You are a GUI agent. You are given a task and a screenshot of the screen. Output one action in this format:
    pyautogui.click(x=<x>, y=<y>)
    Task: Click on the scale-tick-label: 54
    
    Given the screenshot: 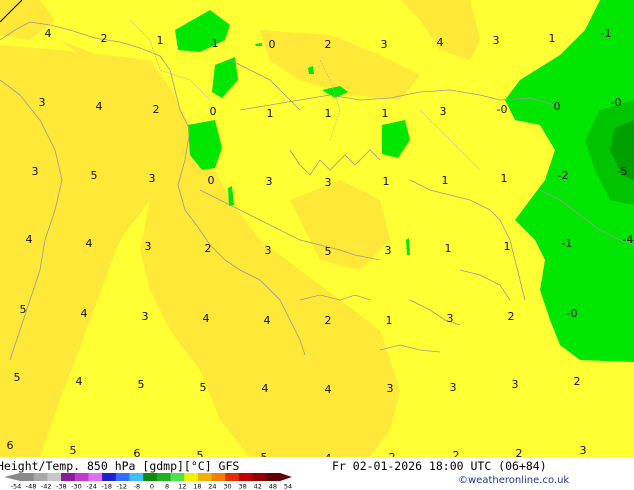 What is the action you would take?
    pyautogui.click(x=288, y=486)
    